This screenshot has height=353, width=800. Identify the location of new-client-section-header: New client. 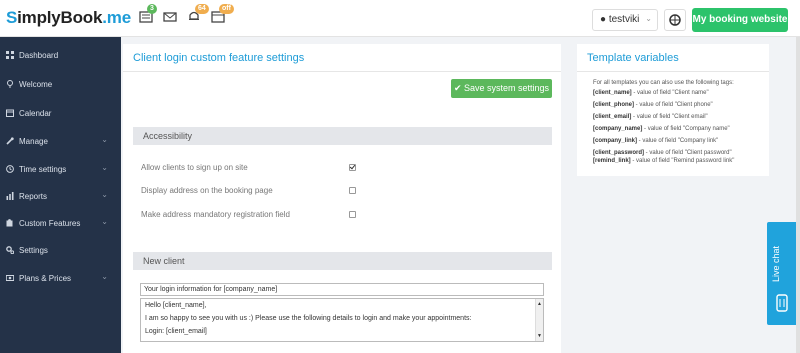
(342, 261).